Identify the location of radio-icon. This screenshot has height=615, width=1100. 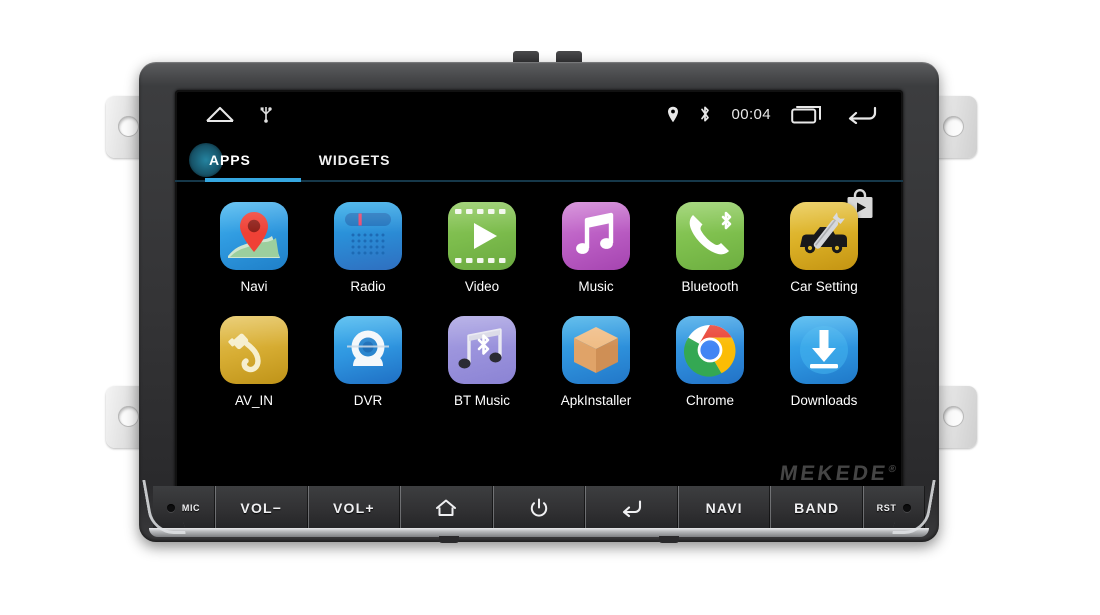
(368, 236).